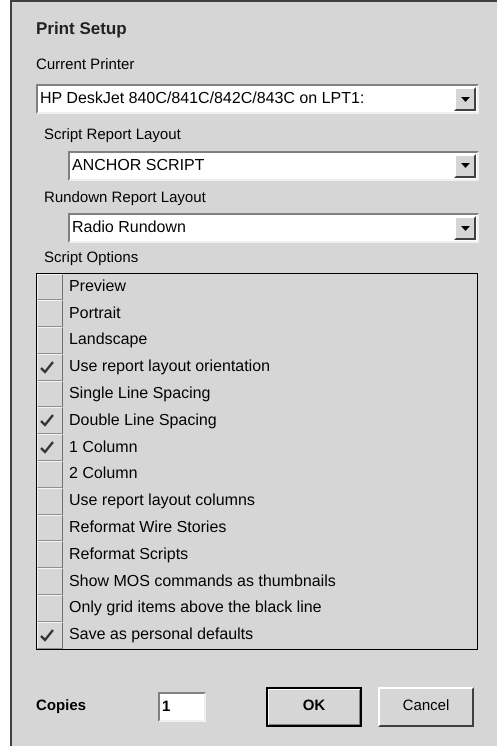 This screenshot has height=746, width=497. What do you see at coordinates (100, 448) in the screenshot?
I see `option-label: 1 Column` at bounding box center [100, 448].